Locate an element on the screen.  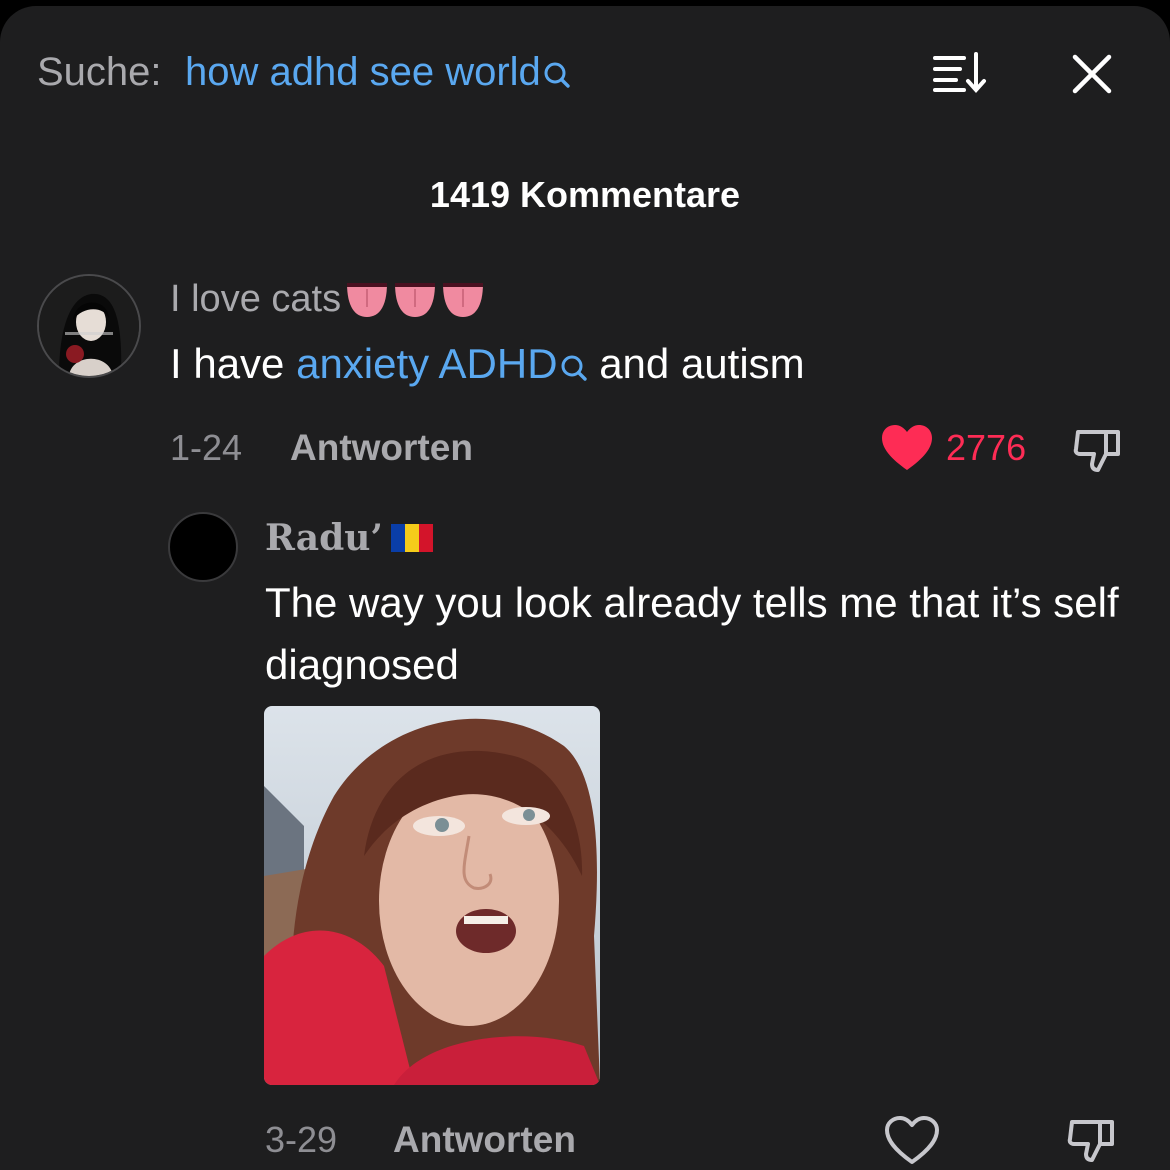
romania-flag-icon is located at coordinates (411, 538).